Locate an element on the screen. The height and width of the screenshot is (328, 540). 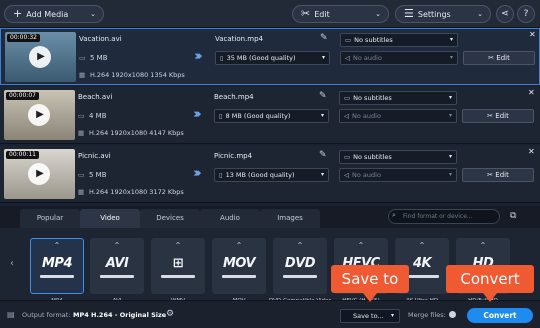
chevron-down-icon: ⌄ is located at coordinates (480, 14).